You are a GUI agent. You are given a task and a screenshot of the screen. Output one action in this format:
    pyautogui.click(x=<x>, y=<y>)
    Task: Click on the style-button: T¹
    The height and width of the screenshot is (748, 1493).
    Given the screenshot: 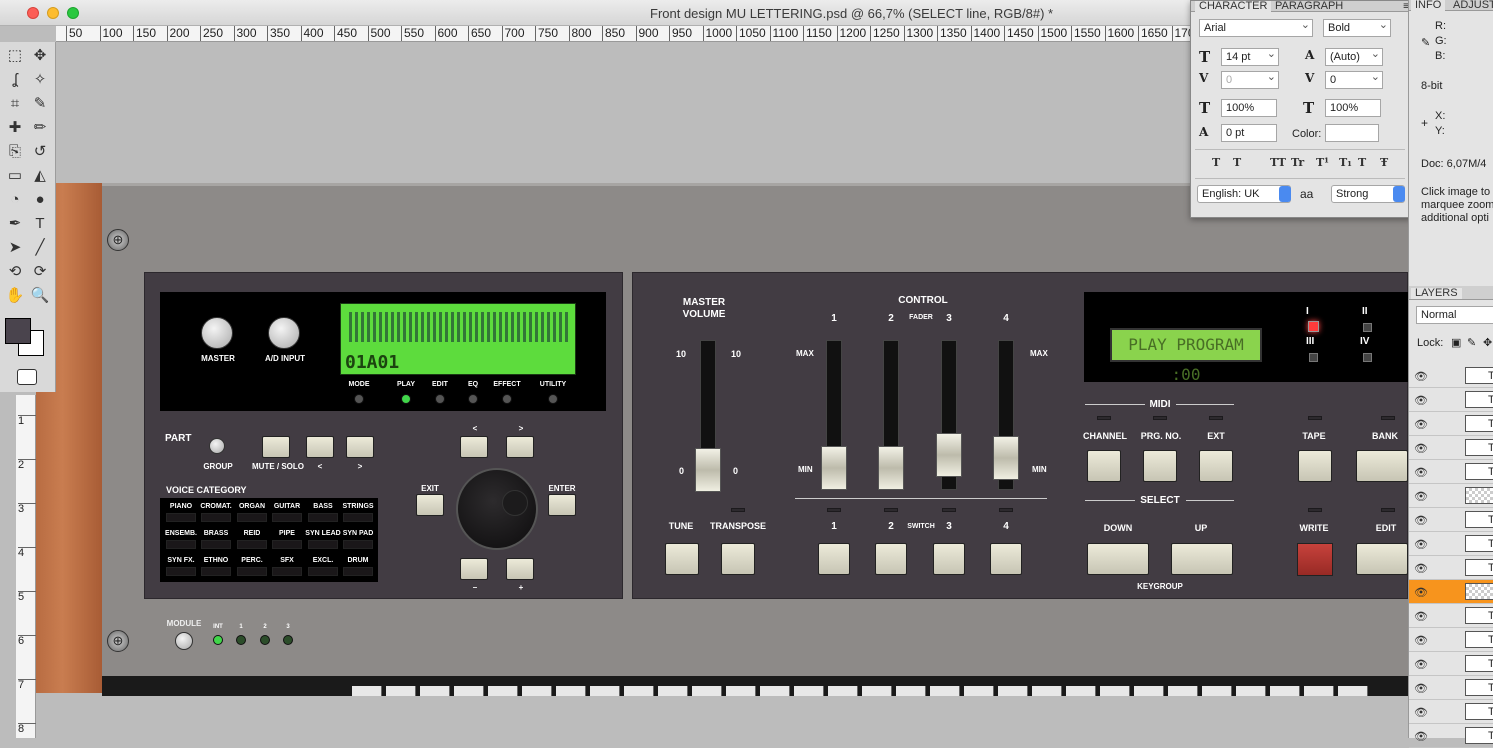 What is the action you would take?
    pyautogui.click(x=1322, y=162)
    